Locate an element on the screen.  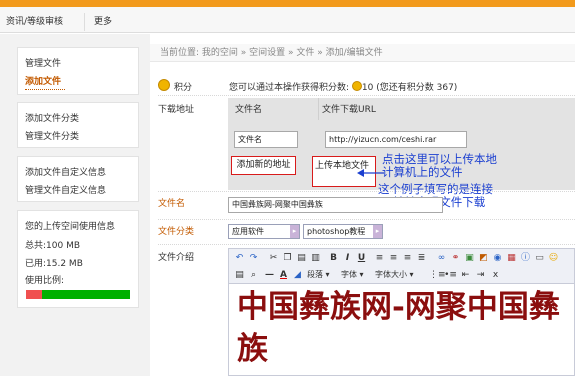
small-coin-icon is located at coordinates (356, 86).